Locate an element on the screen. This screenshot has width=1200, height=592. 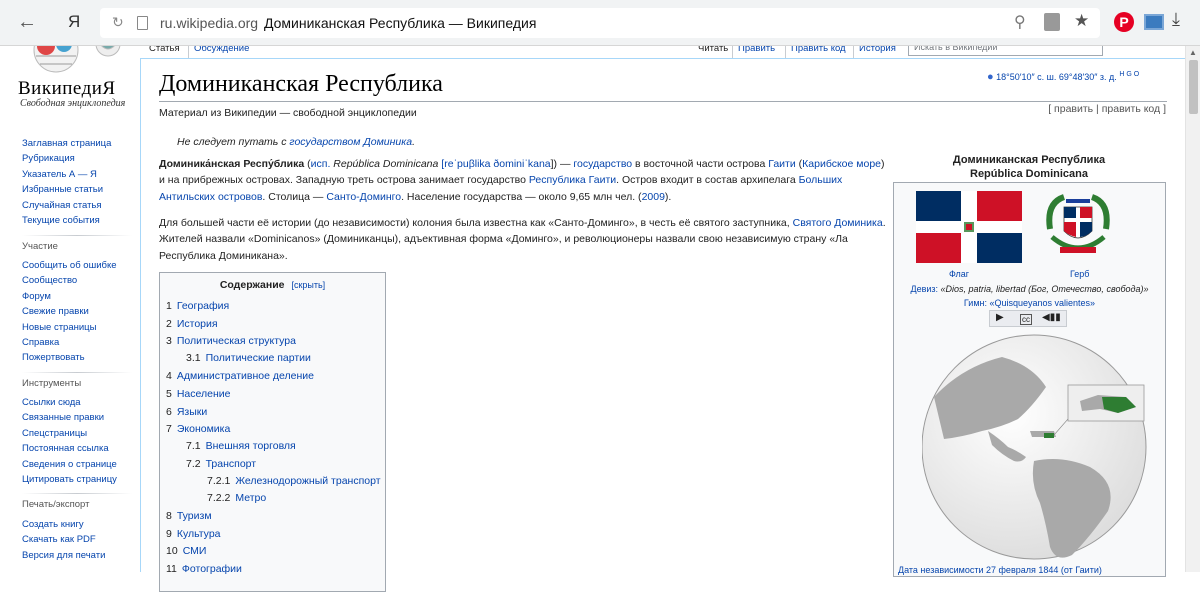
text: . Остров входит в состав архипелага is located at coordinates (707, 180).